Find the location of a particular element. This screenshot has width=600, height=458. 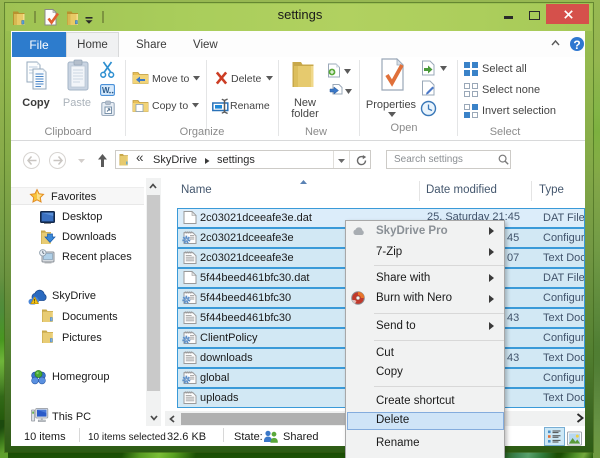

svg-text: W is located at coordinates (106, 90).